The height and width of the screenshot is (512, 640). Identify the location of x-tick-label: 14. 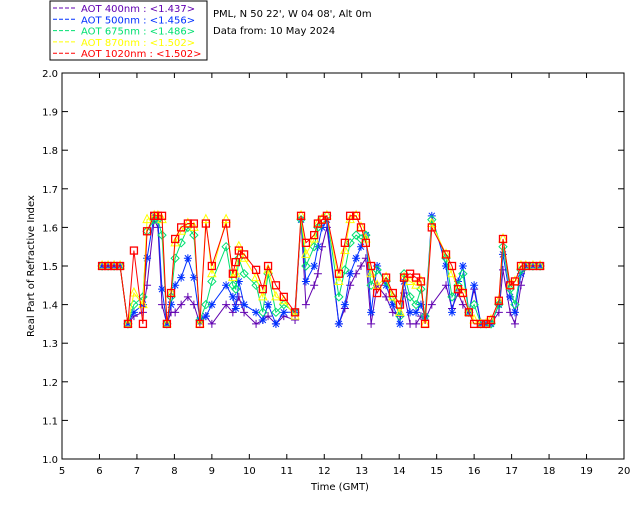
(399, 471).